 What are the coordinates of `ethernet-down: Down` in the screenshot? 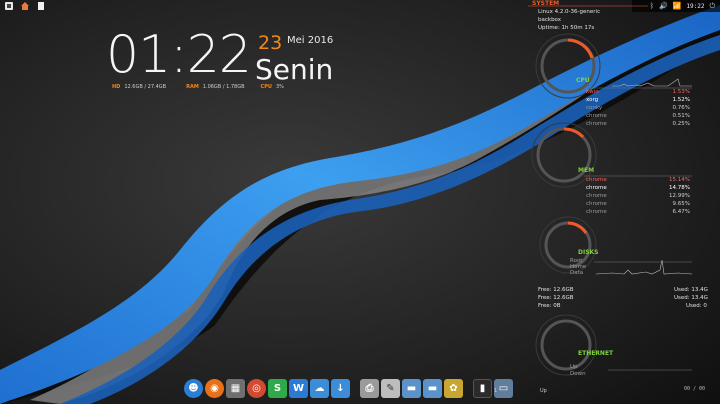 It's located at (578, 374).